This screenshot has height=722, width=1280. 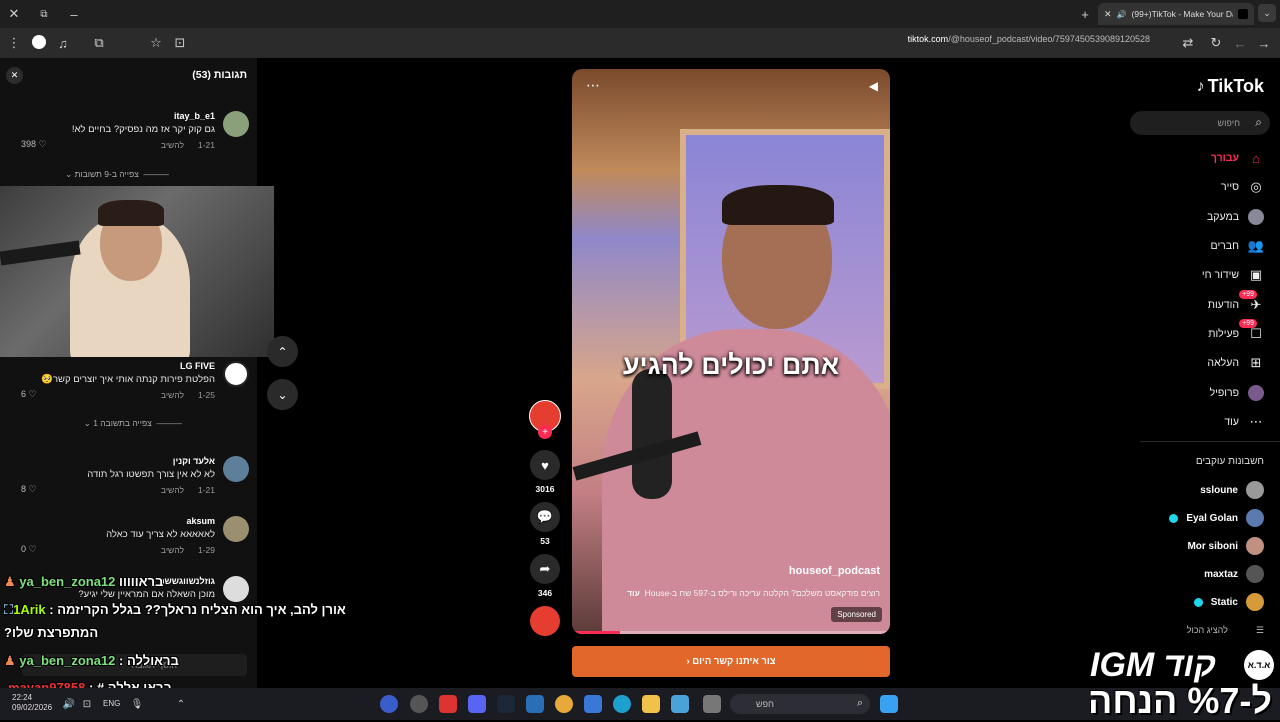 What do you see at coordinates (834, 571) in the screenshot?
I see `video-author: houseof_podcast` at bounding box center [834, 571].